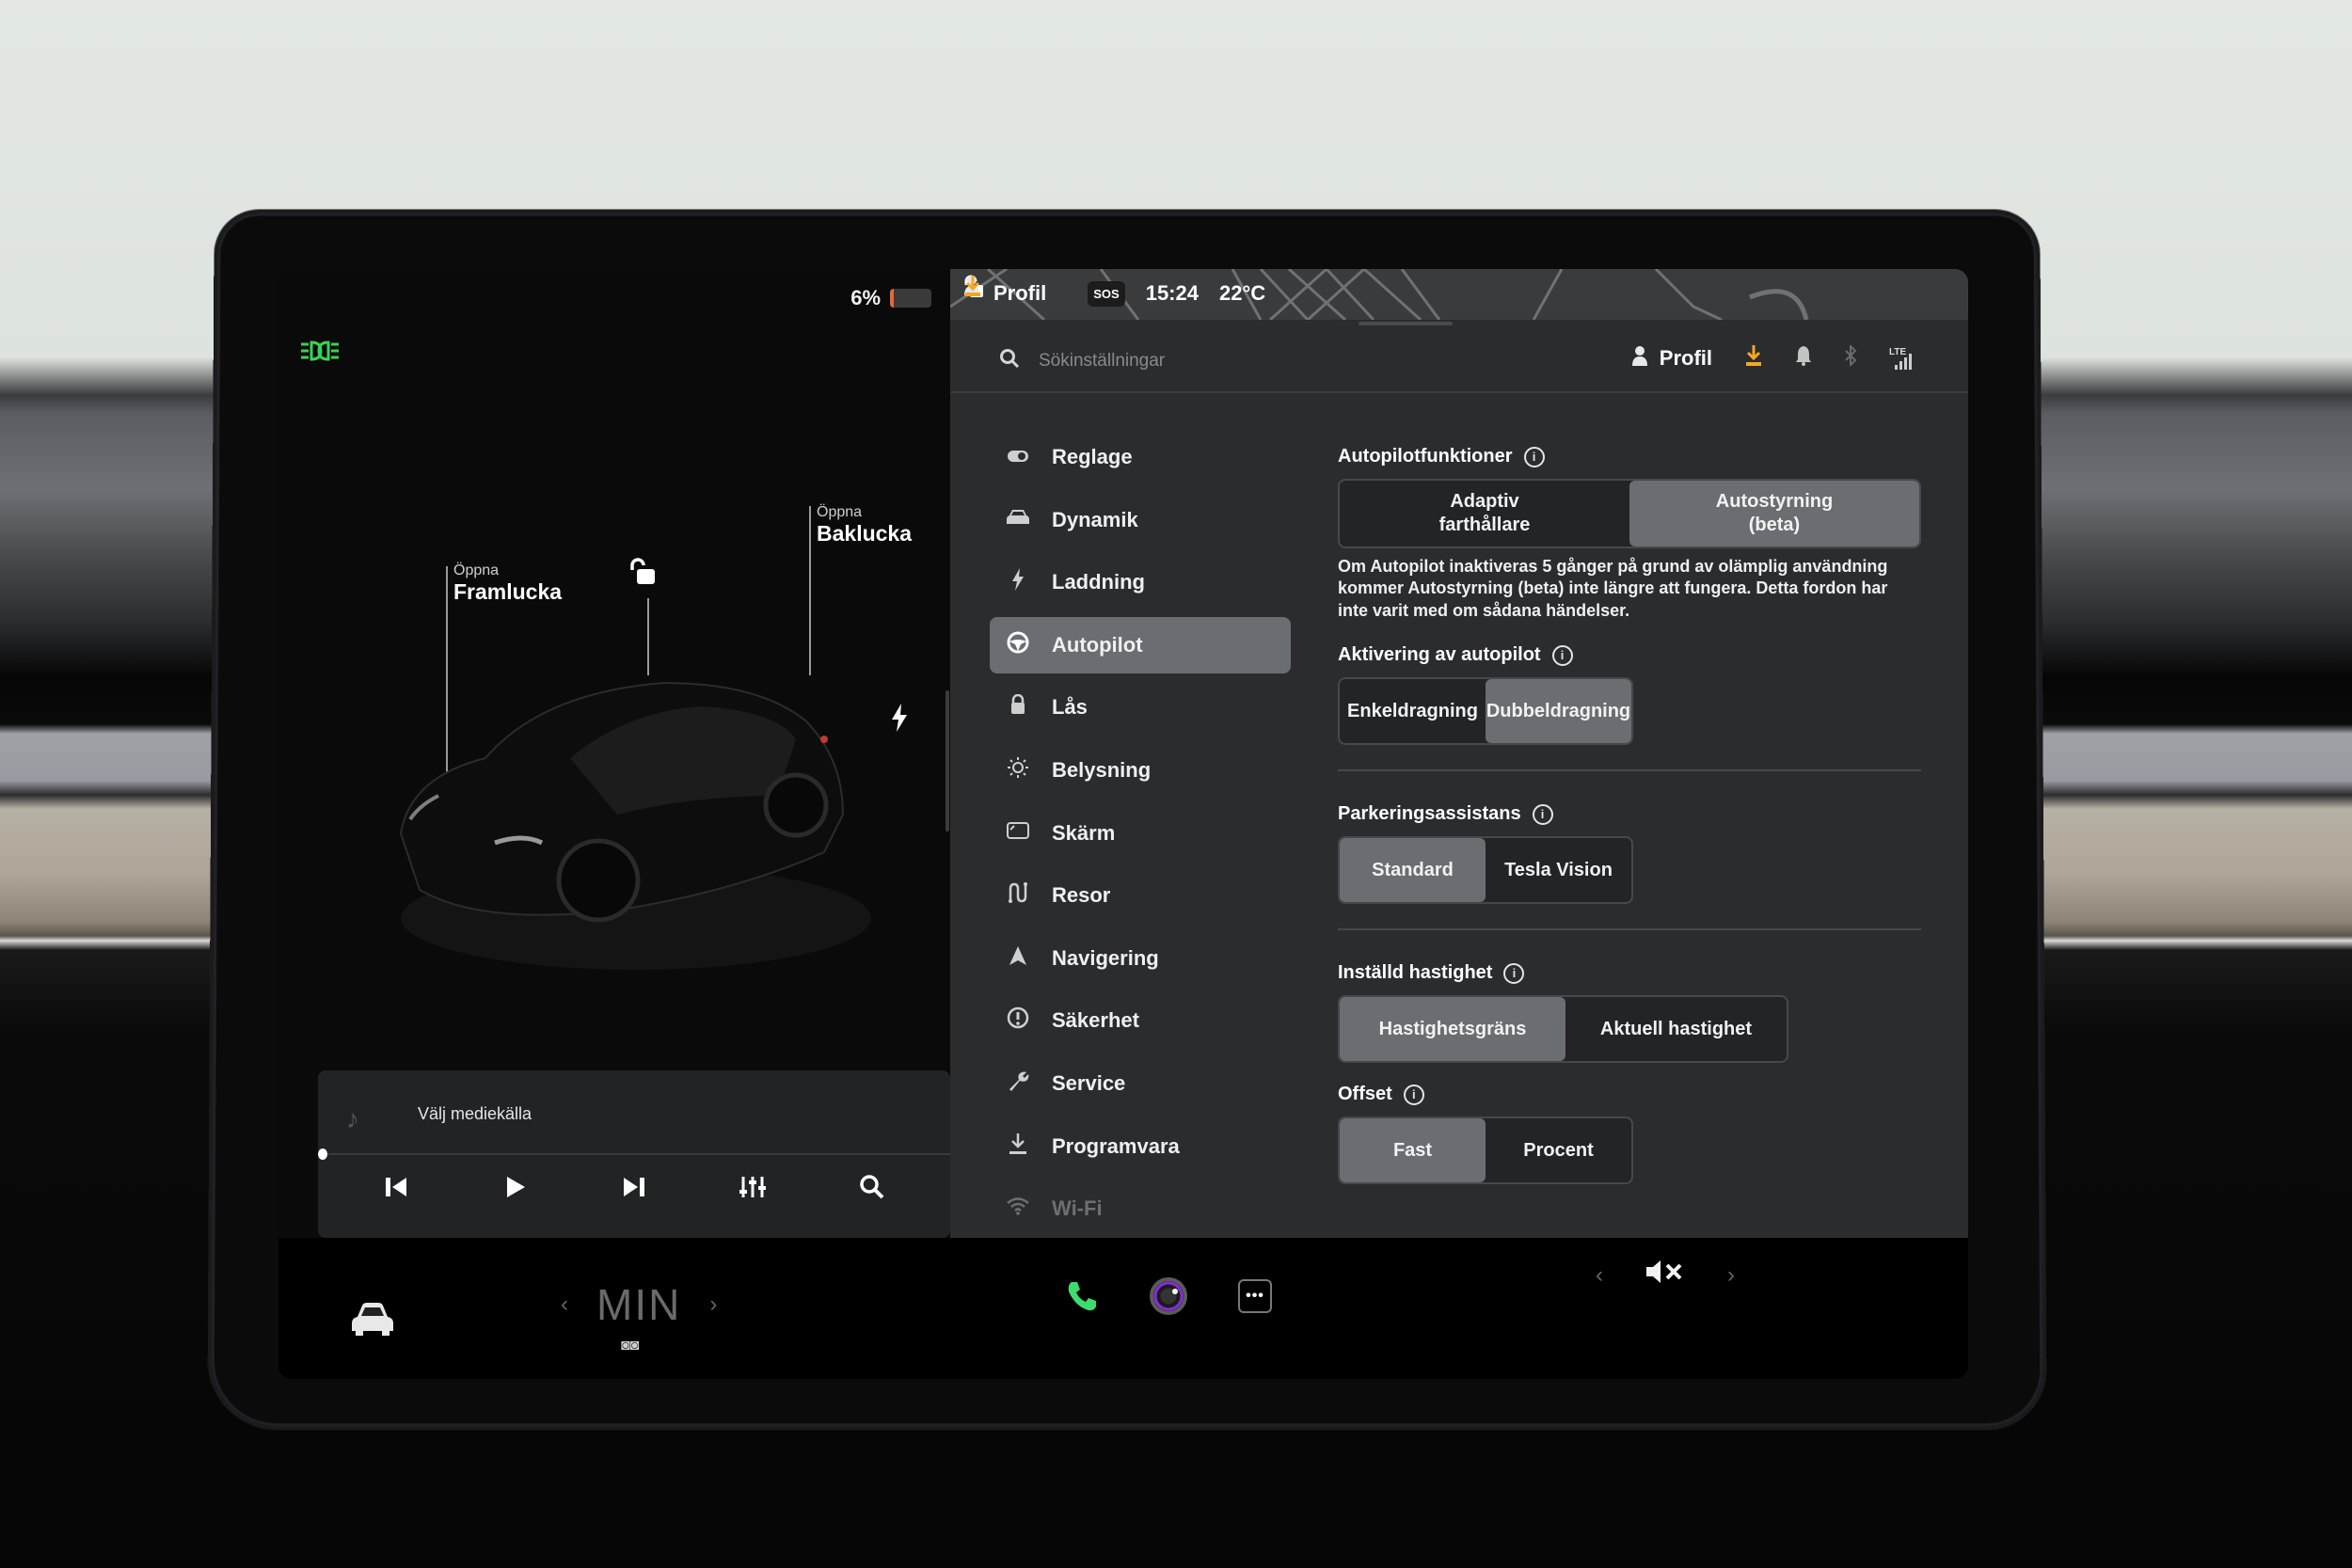 Image resolution: width=2352 pixels, height=1568 pixels. What do you see at coordinates (1629, 1095) in the screenshot?
I see `offset-heading: Offset i` at bounding box center [1629, 1095].